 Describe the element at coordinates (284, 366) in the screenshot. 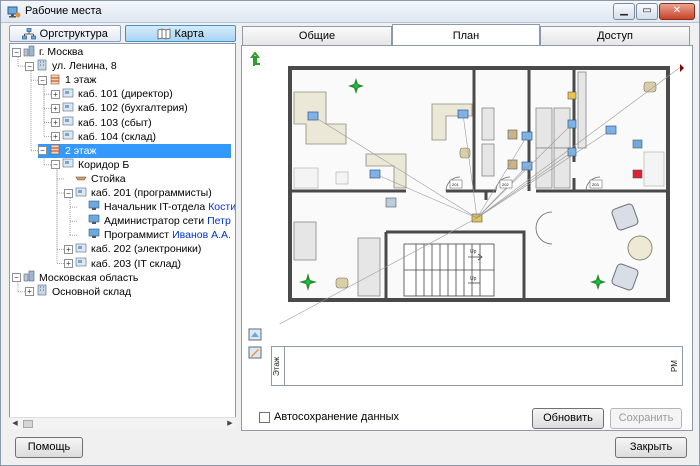

I see `layer-divider` at that location.